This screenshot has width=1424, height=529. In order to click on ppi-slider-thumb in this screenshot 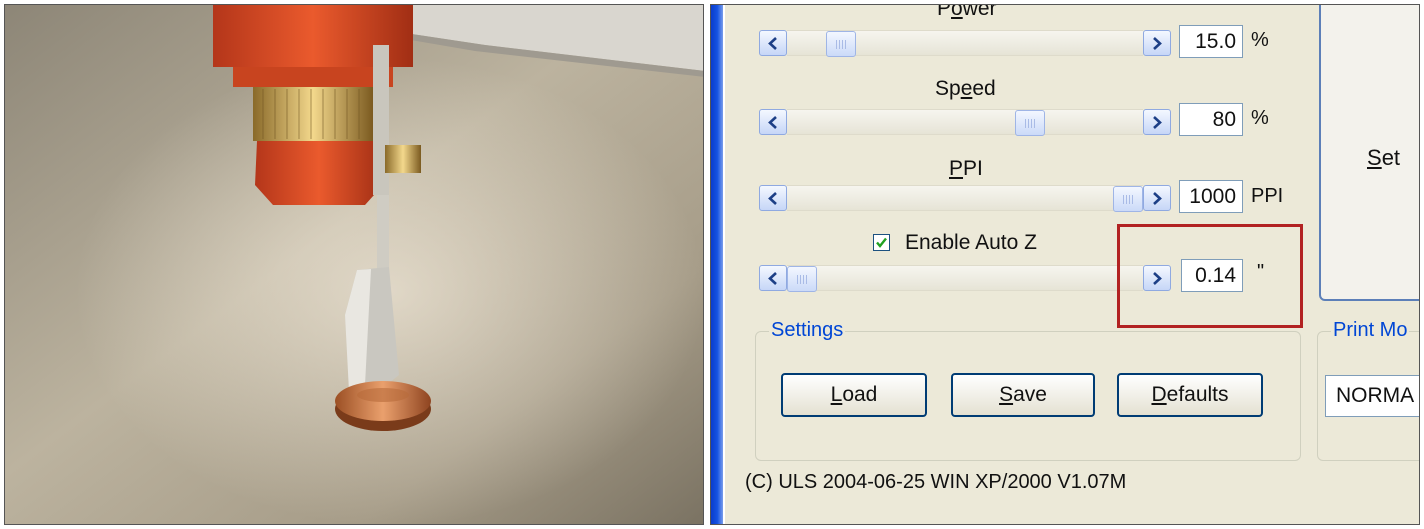, I will do `click(1128, 199)`.